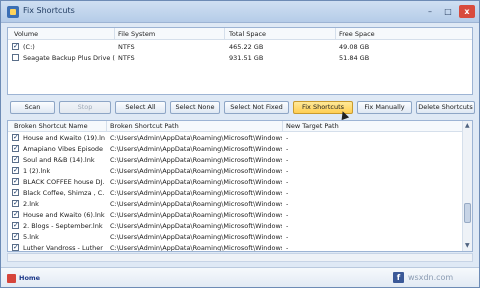 Image resolution: width=480 pixels, height=288 pixels. Describe the element at coordinates (354, 47) in the screenshot. I see `drive-free-space: 49.08 GB` at that location.